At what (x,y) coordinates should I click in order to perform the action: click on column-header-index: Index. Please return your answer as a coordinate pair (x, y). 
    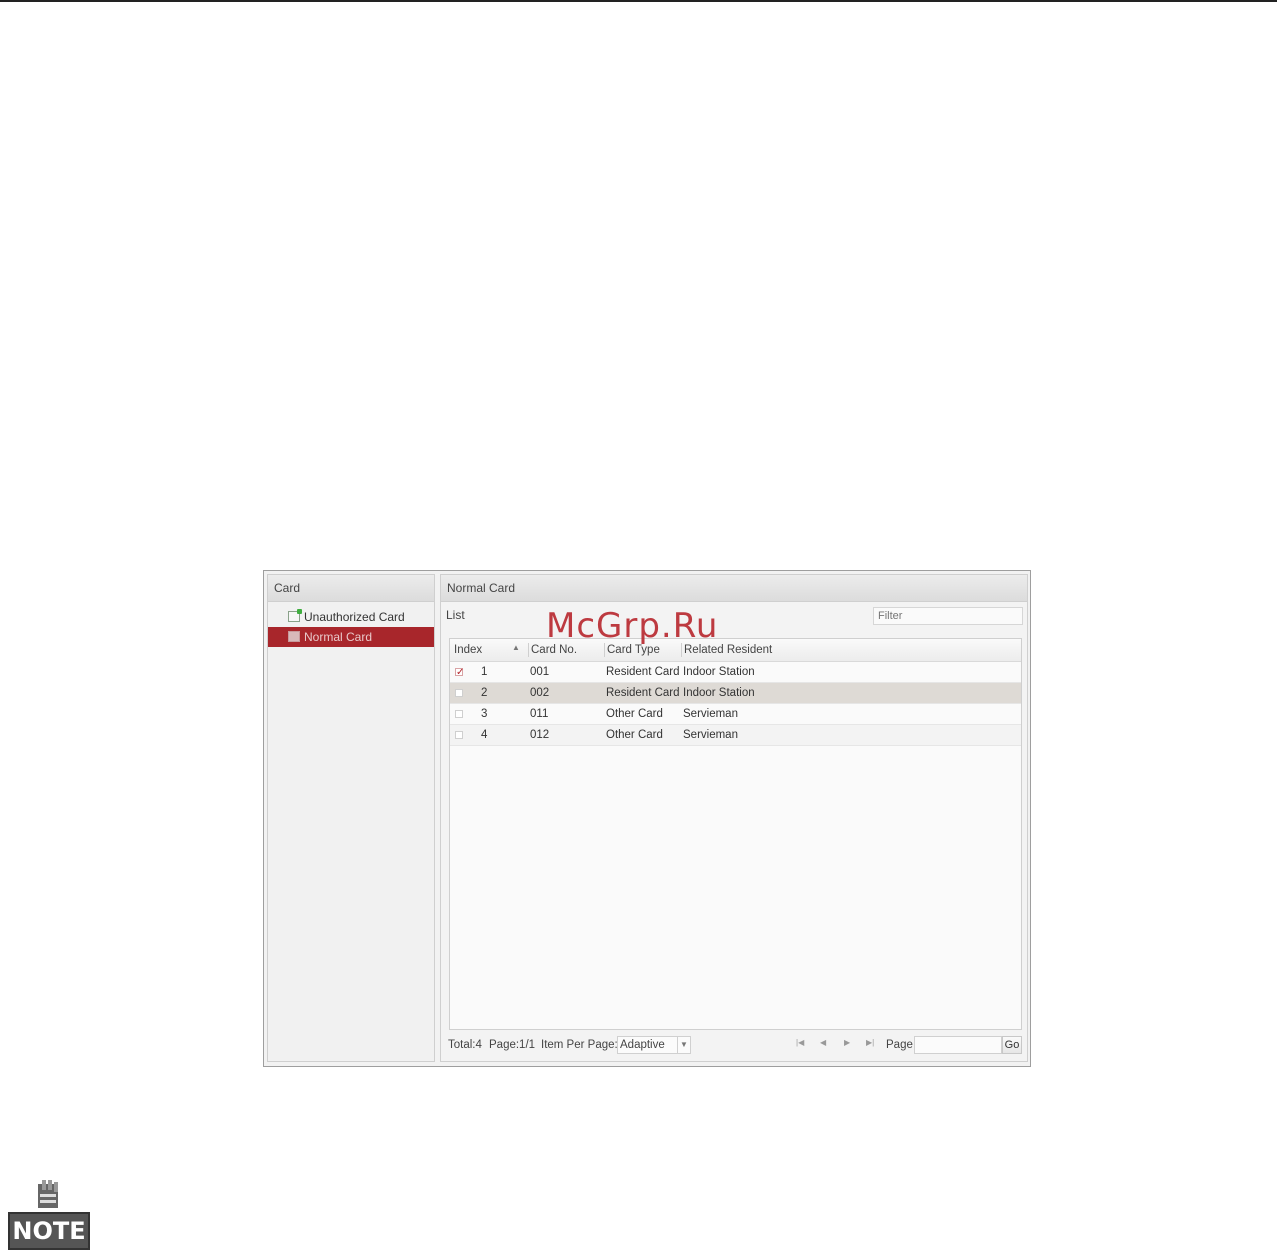
    Looking at the image, I should click on (468, 650).